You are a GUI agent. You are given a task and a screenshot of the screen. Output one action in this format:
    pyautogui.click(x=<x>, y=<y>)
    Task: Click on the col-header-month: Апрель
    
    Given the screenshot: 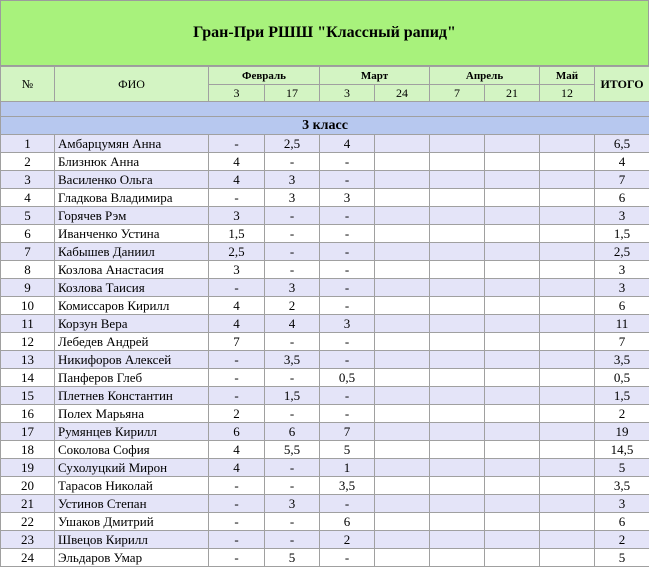 What is the action you would take?
    pyautogui.click(x=485, y=75)
    